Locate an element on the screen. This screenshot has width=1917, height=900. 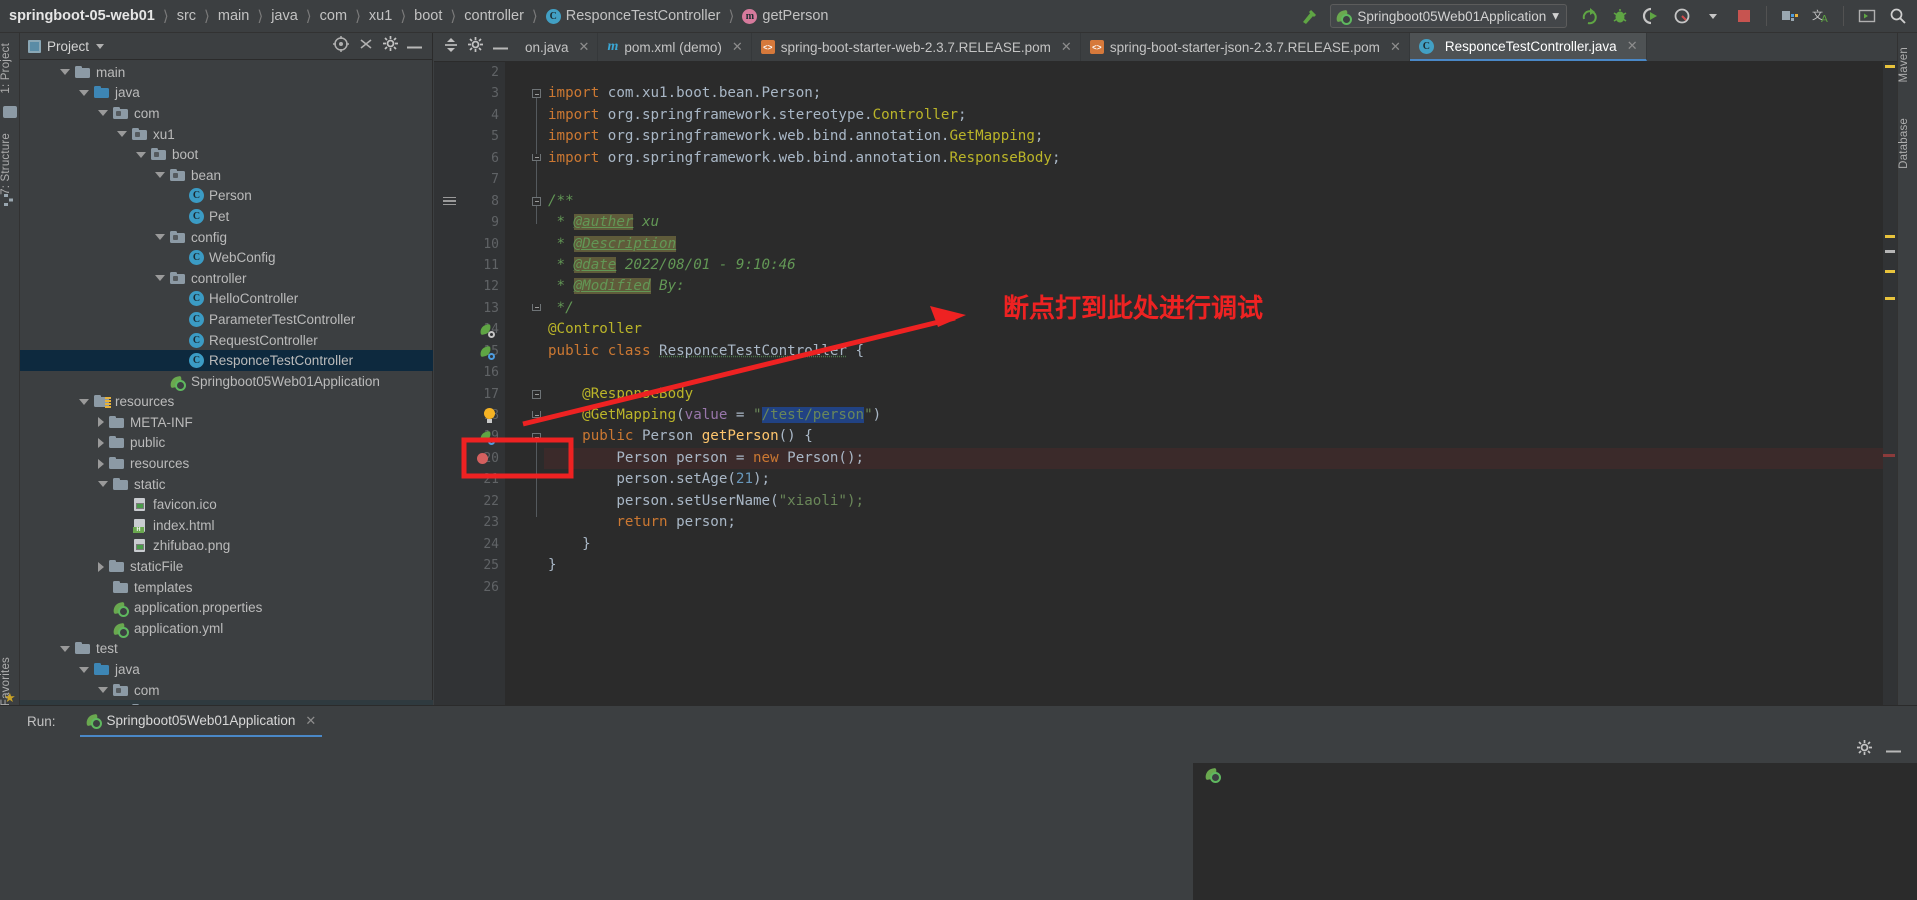
tree-node: bean is located at coordinates (226, 175).